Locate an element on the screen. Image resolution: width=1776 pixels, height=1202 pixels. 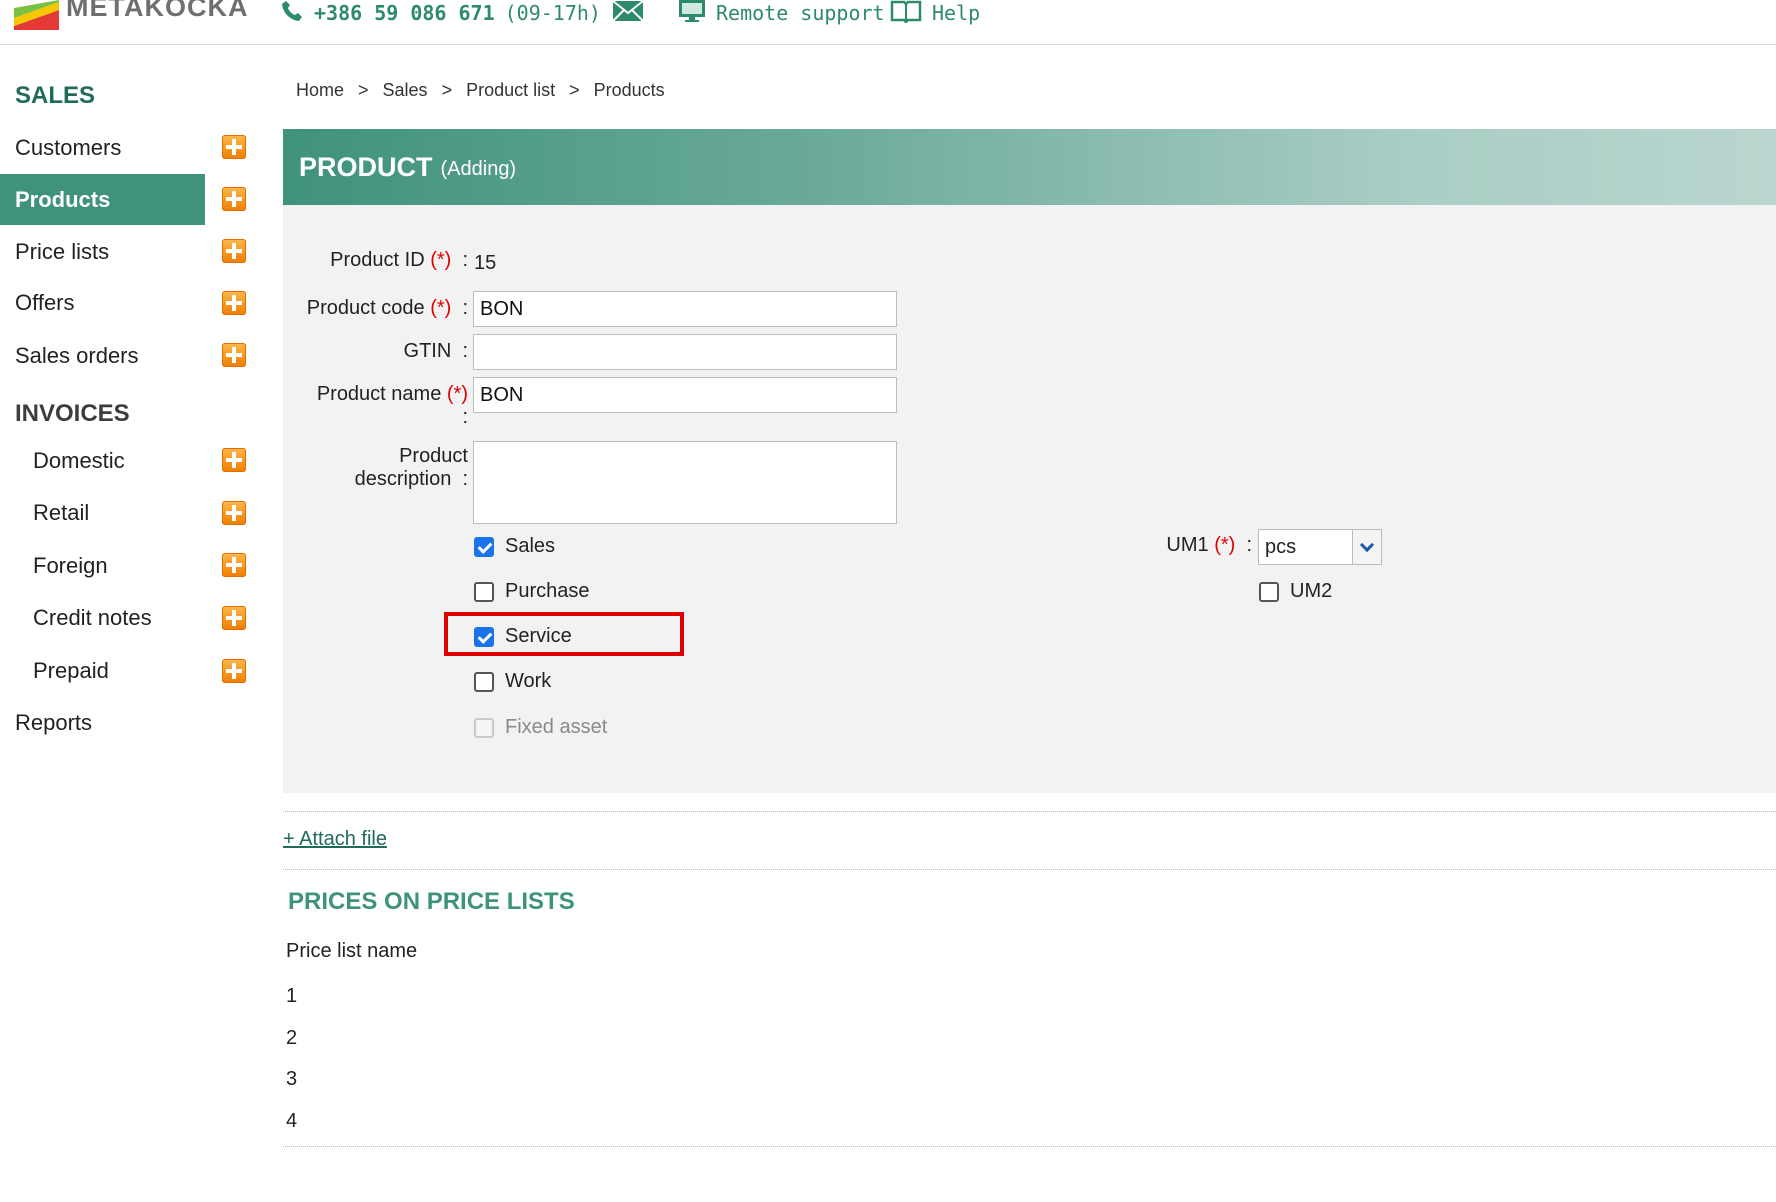
sidebar-item-products: Products is located at coordinates (102, 199).